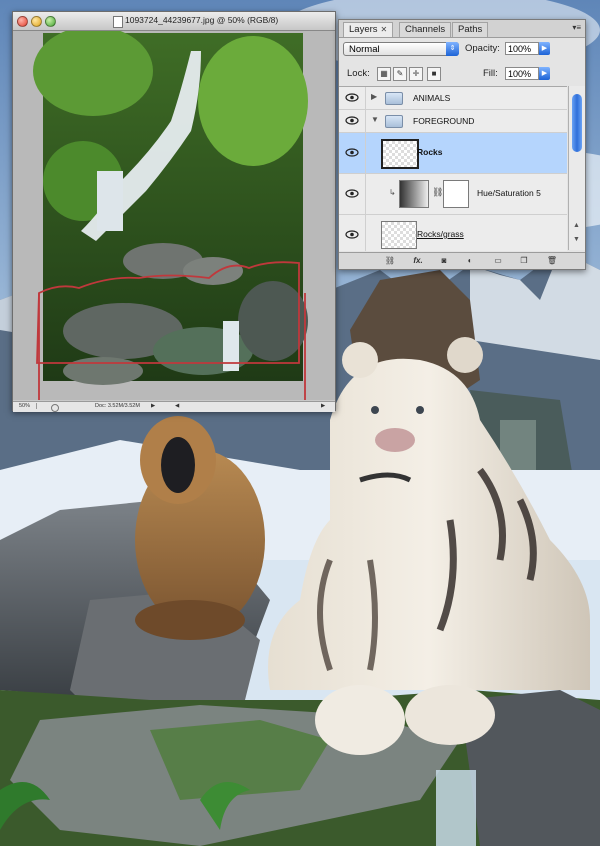 The width and height of the screenshot is (600, 846). I want to click on trash-icon: 🗑, so click(552, 260).